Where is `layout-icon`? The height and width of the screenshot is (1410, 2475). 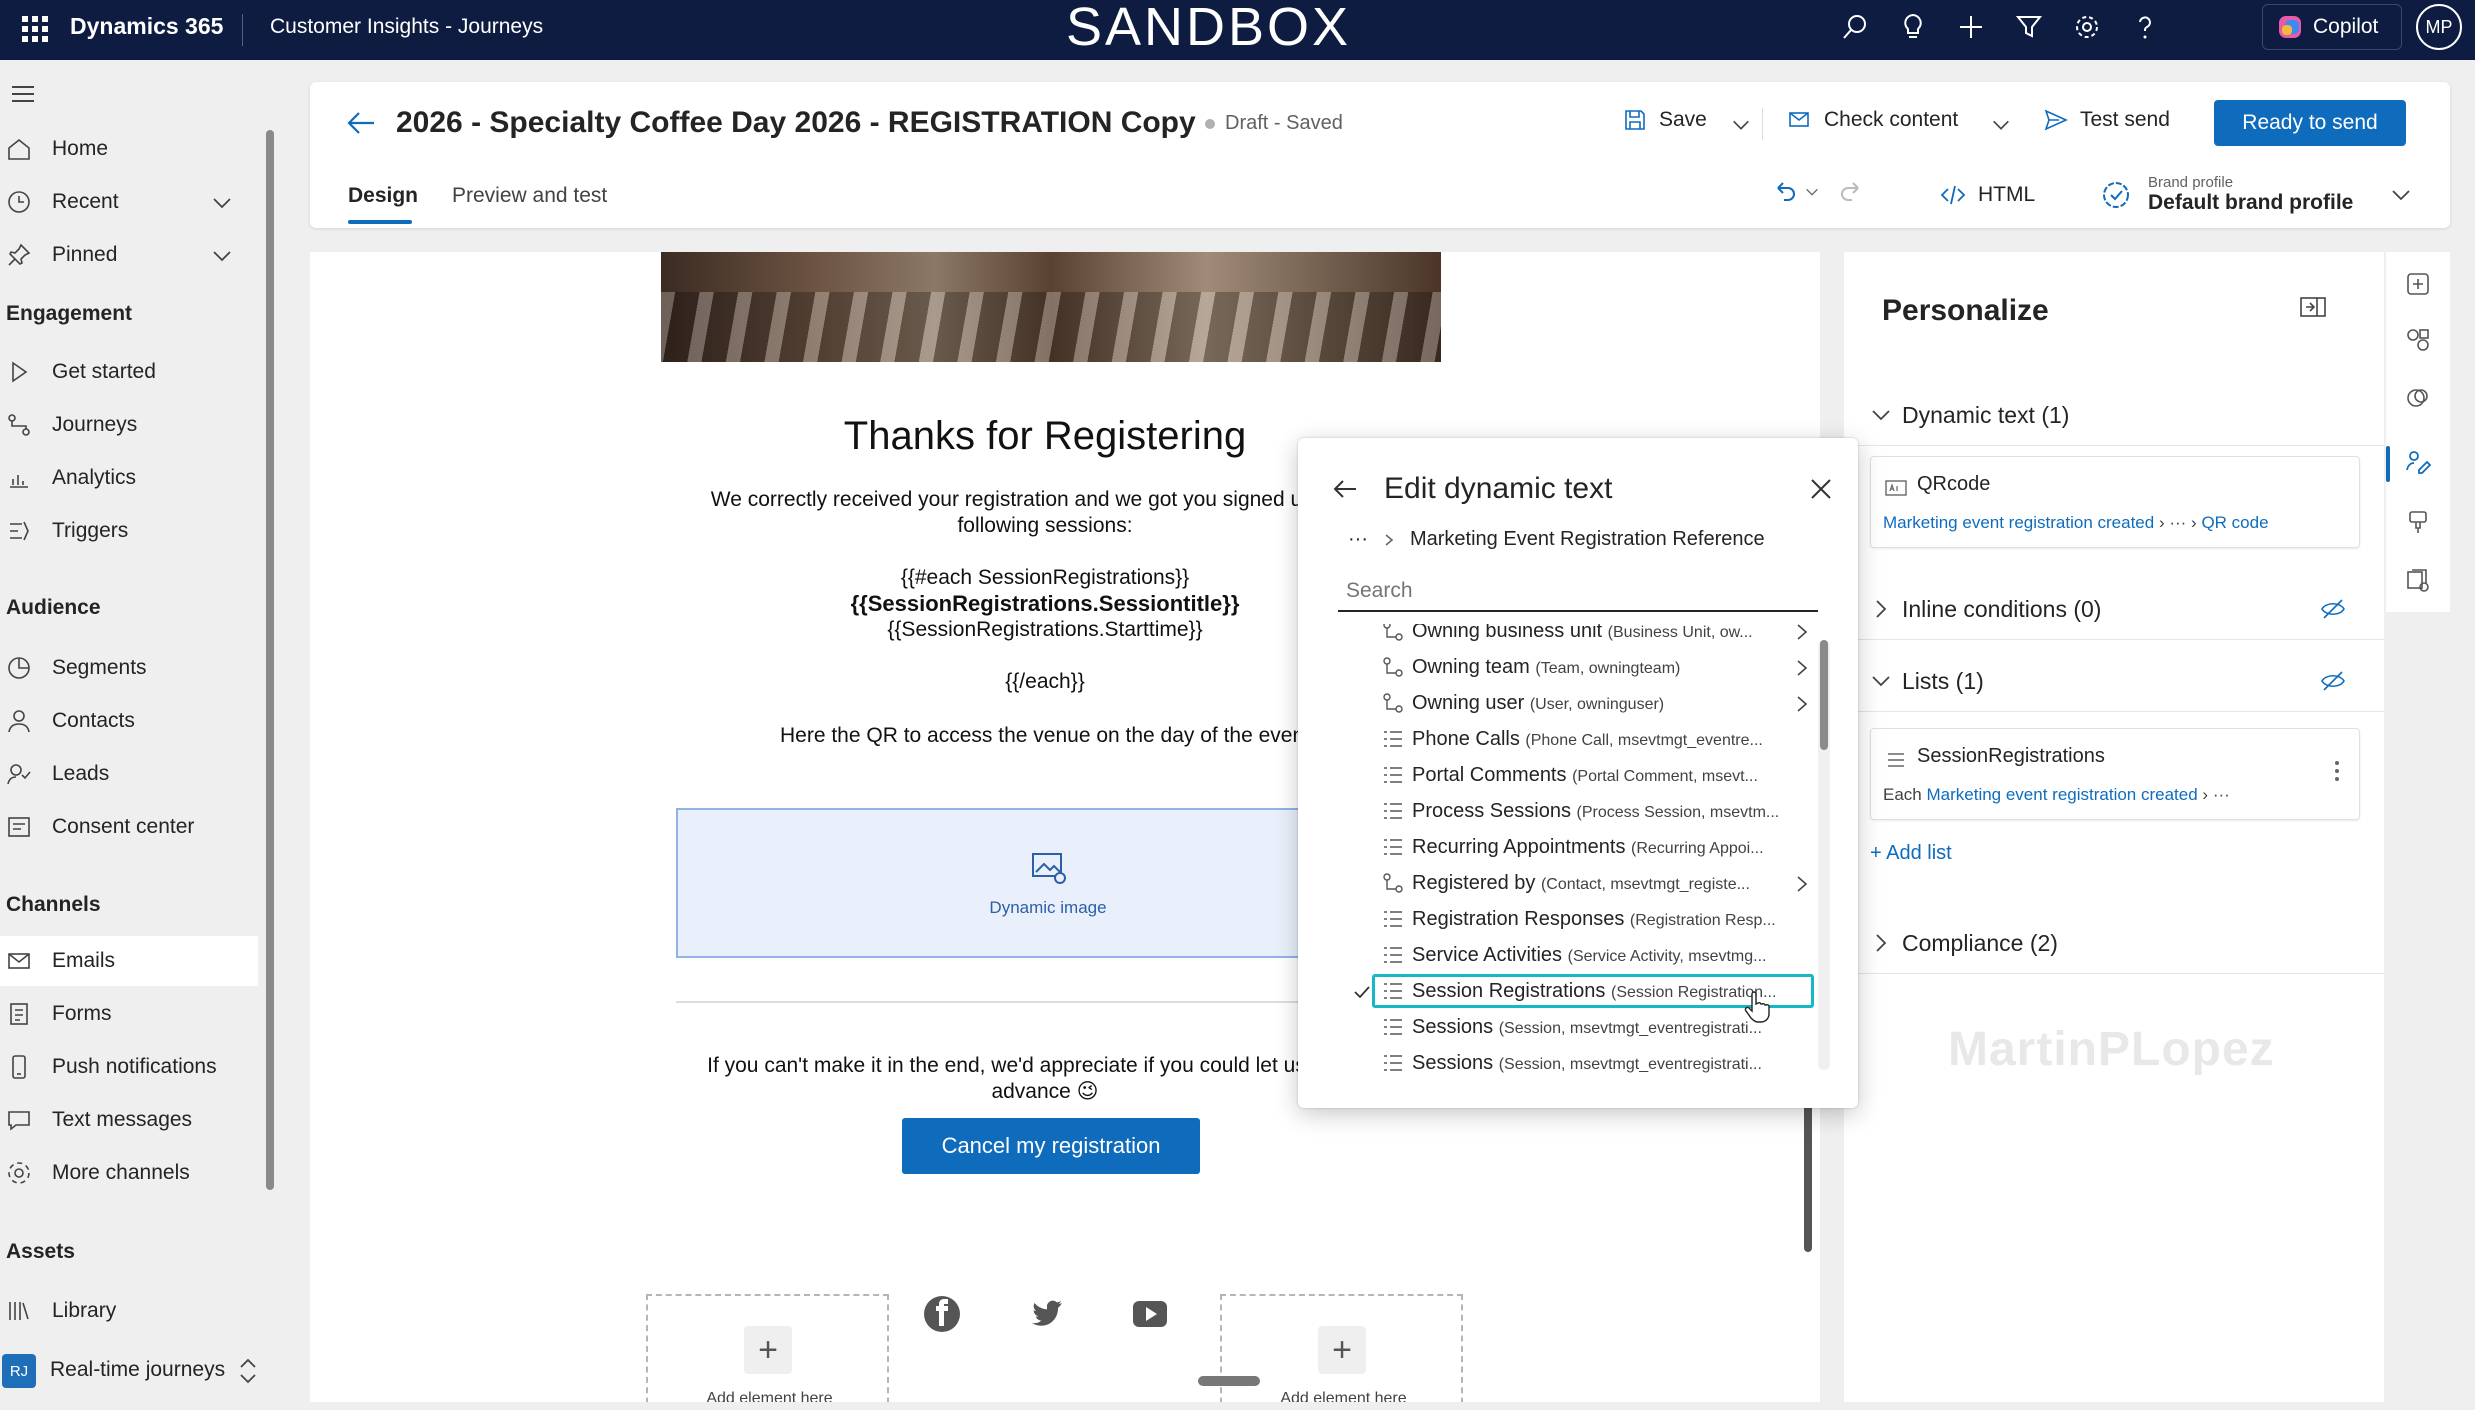
layout-icon is located at coordinates (2418, 340).